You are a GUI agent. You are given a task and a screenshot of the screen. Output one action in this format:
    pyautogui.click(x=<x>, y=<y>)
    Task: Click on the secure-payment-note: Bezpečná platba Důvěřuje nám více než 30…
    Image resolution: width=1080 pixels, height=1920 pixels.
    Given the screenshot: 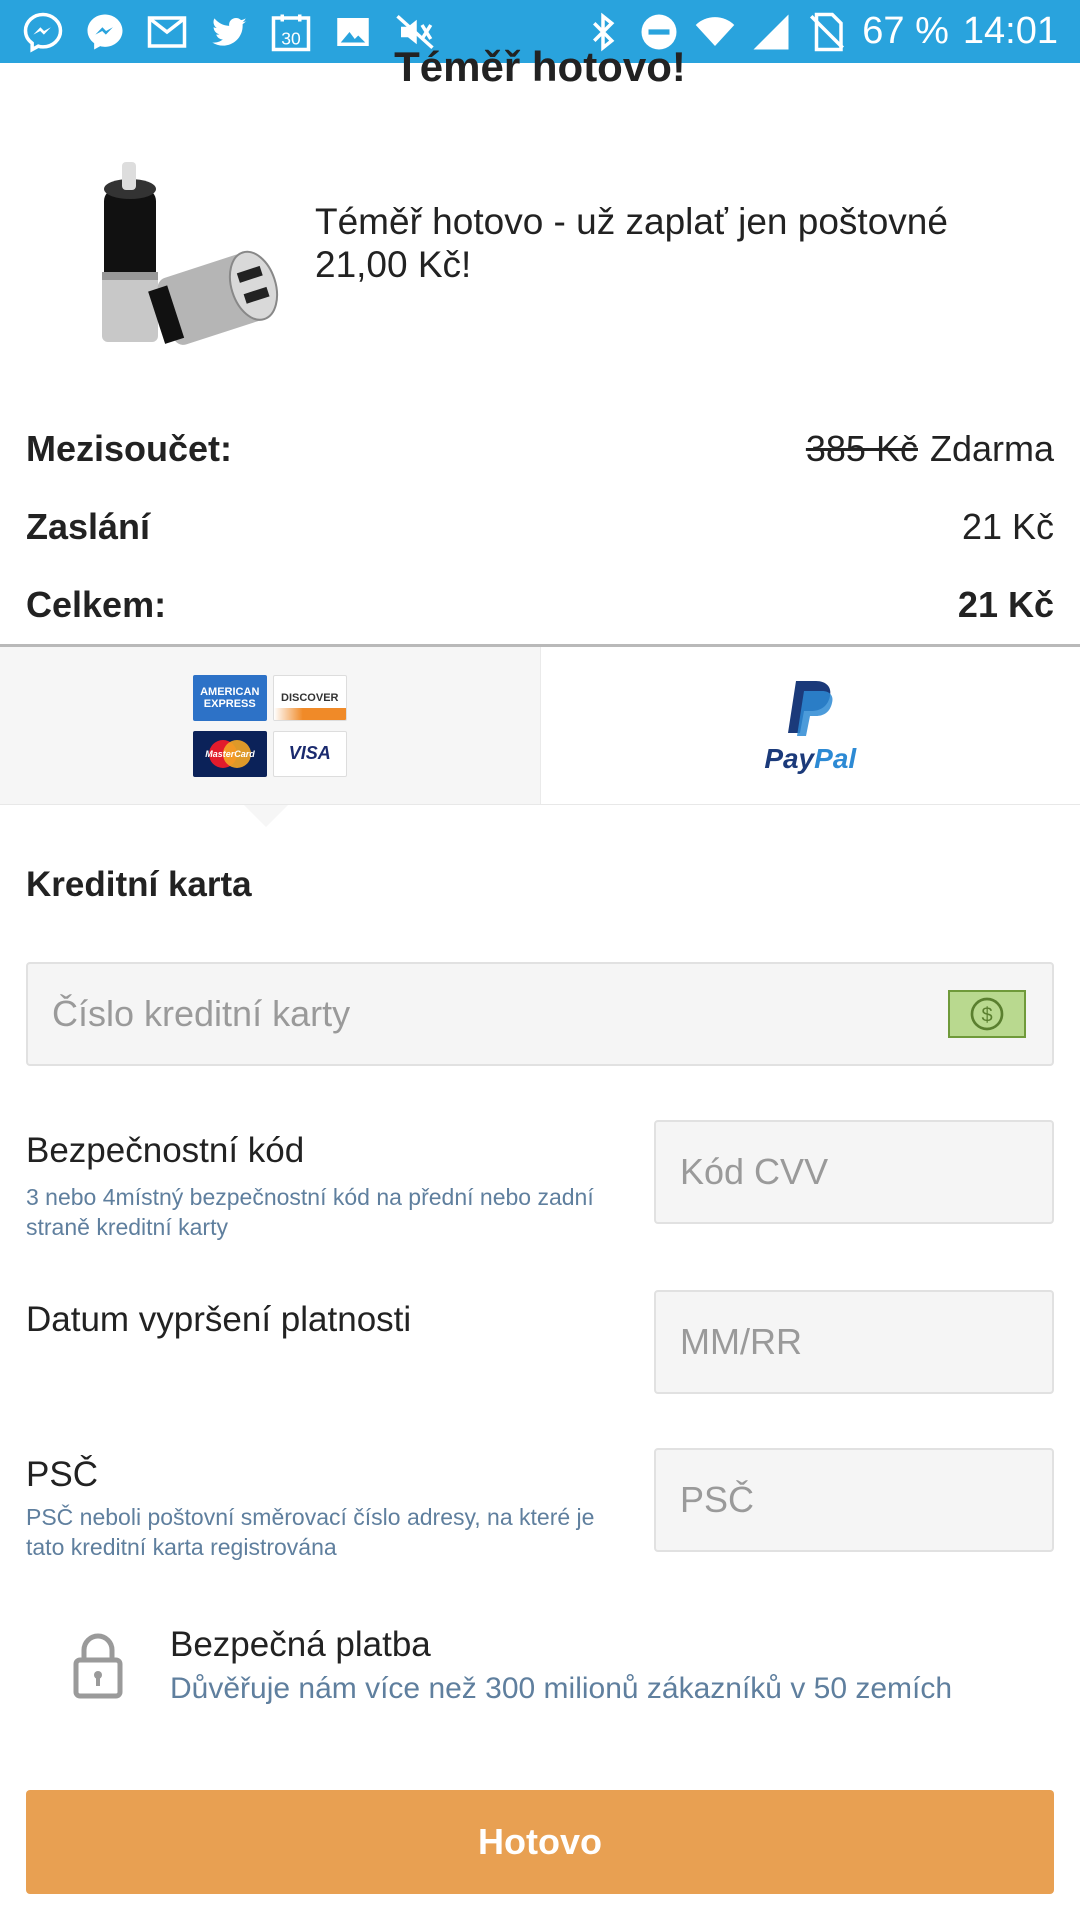 What is the action you would take?
    pyautogui.click(x=540, y=1675)
    